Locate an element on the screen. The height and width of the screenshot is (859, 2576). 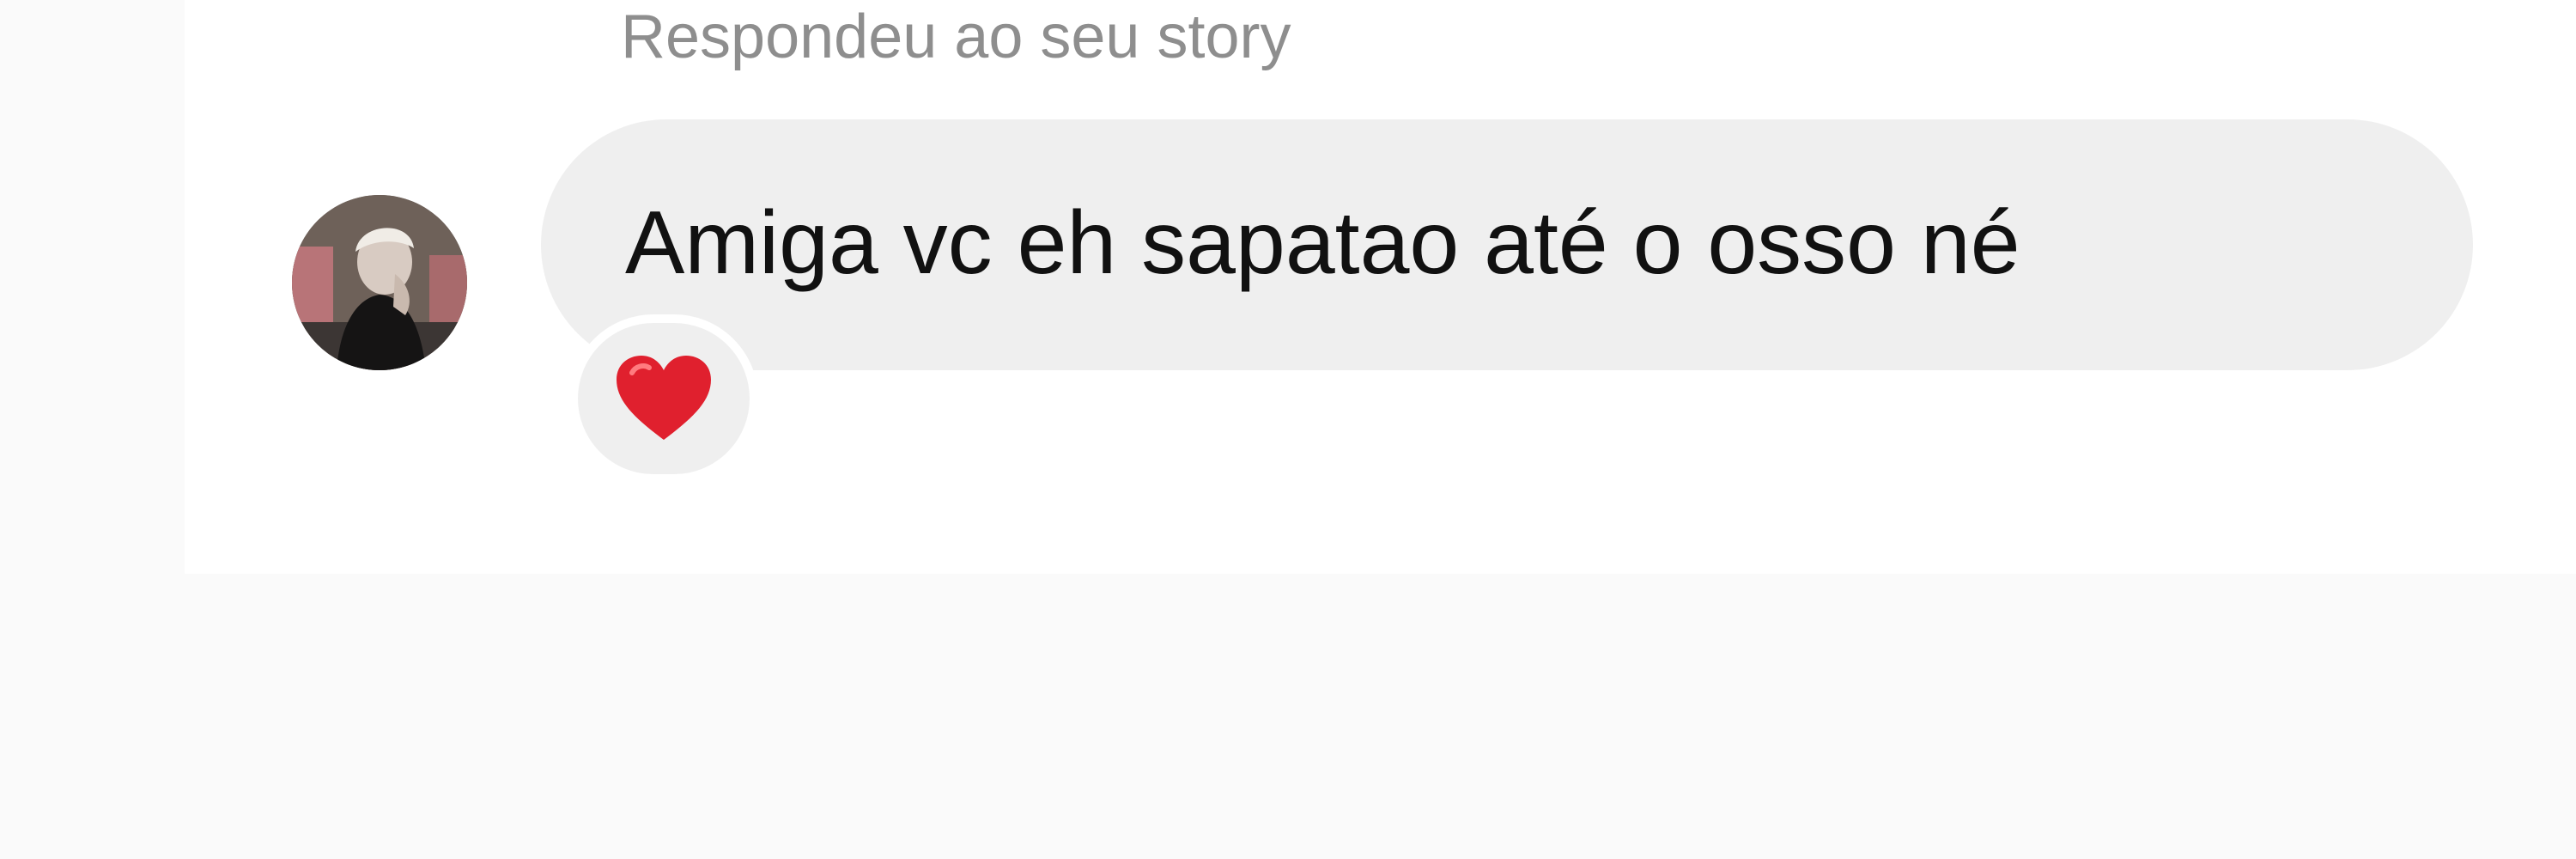
red-heart-icon is located at coordinates (664, 398).